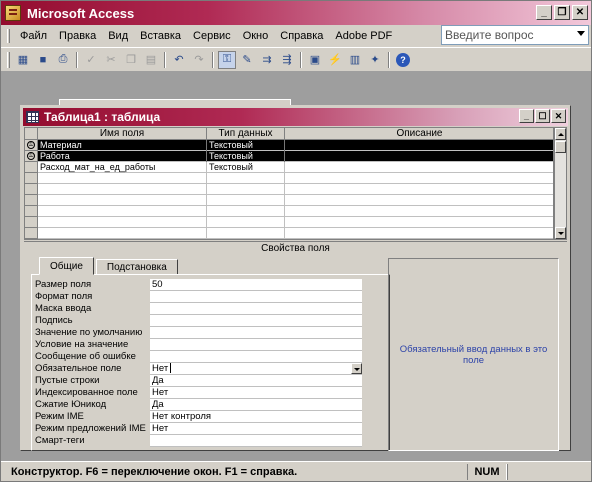  I want to click on menu-adobe-pdf: Adobe PDF, so click(363, 36).